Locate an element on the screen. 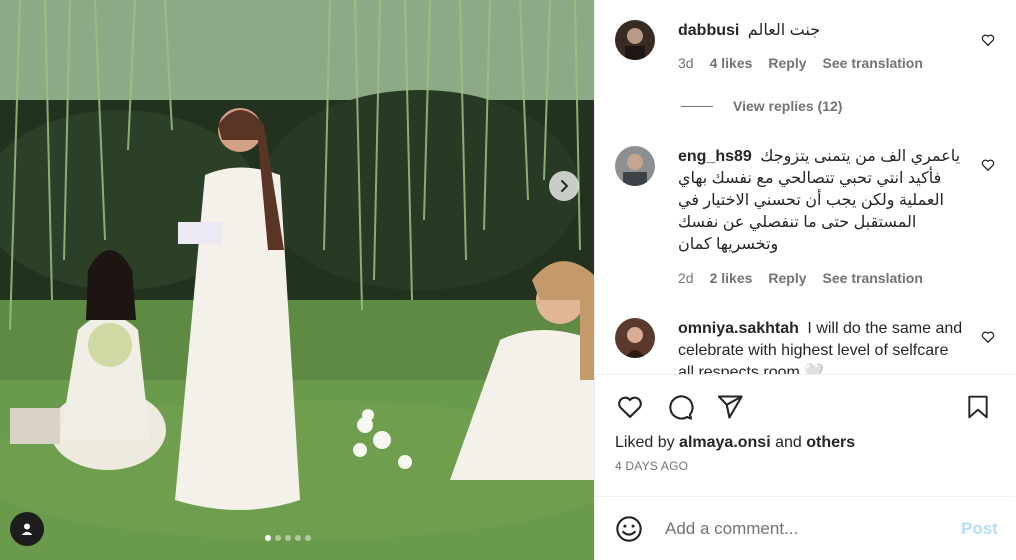  carousel-indicator is located at coordinates (288, 538).